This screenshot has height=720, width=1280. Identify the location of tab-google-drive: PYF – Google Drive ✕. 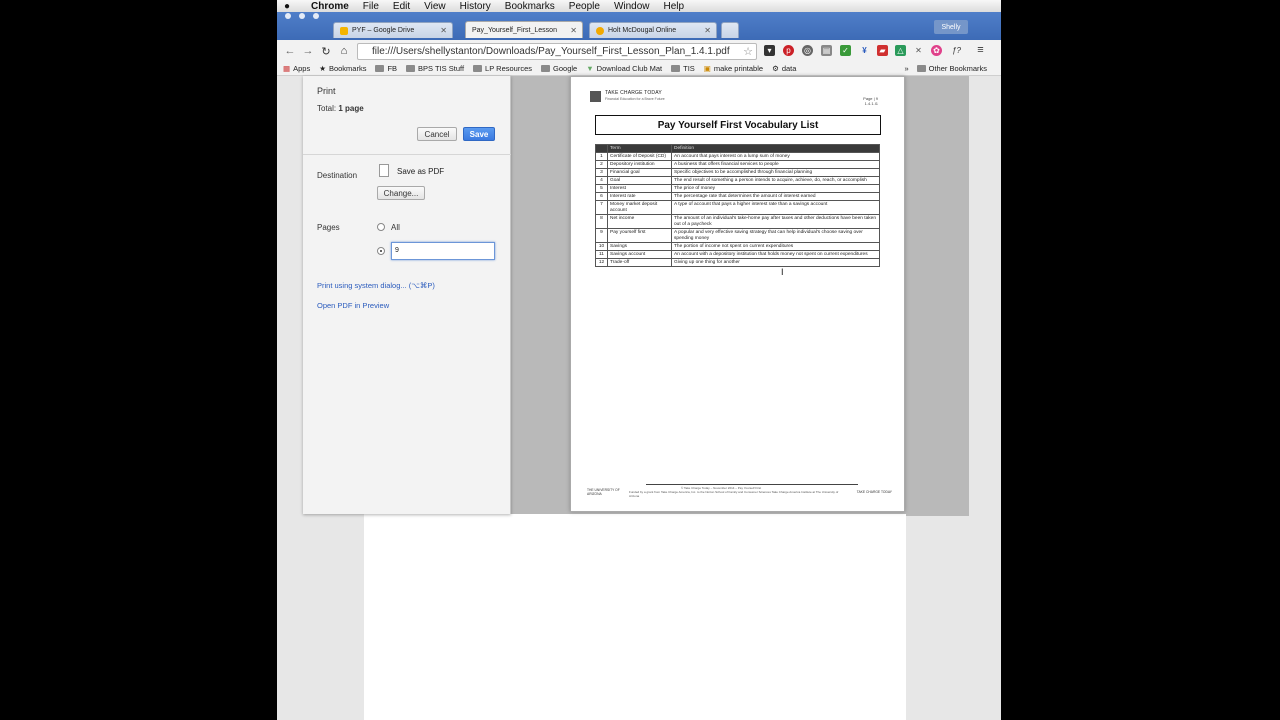
(393, 30).